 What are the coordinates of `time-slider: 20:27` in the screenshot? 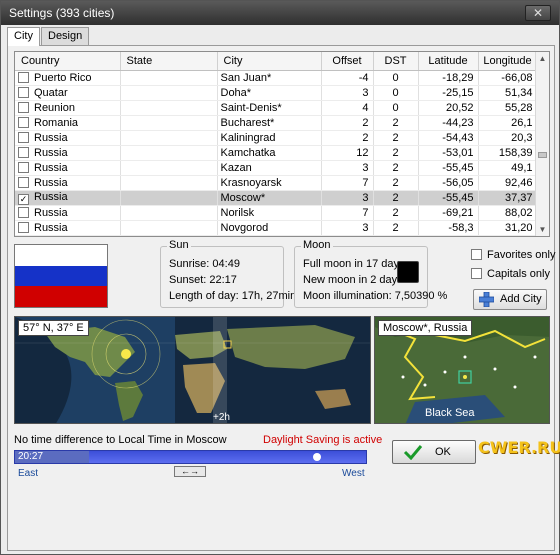 It's located at (190, 457).